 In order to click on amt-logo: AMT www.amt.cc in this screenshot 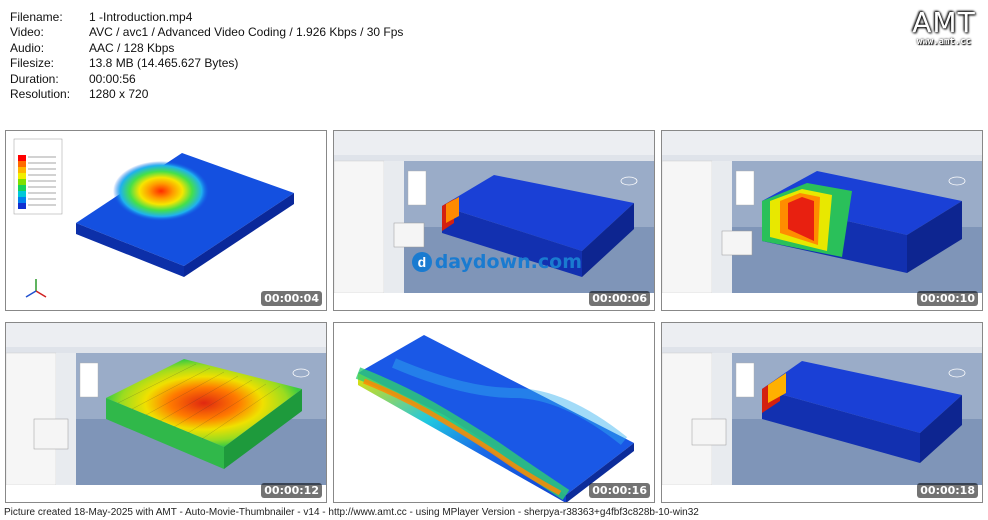, I will do `click(944, 26)`.